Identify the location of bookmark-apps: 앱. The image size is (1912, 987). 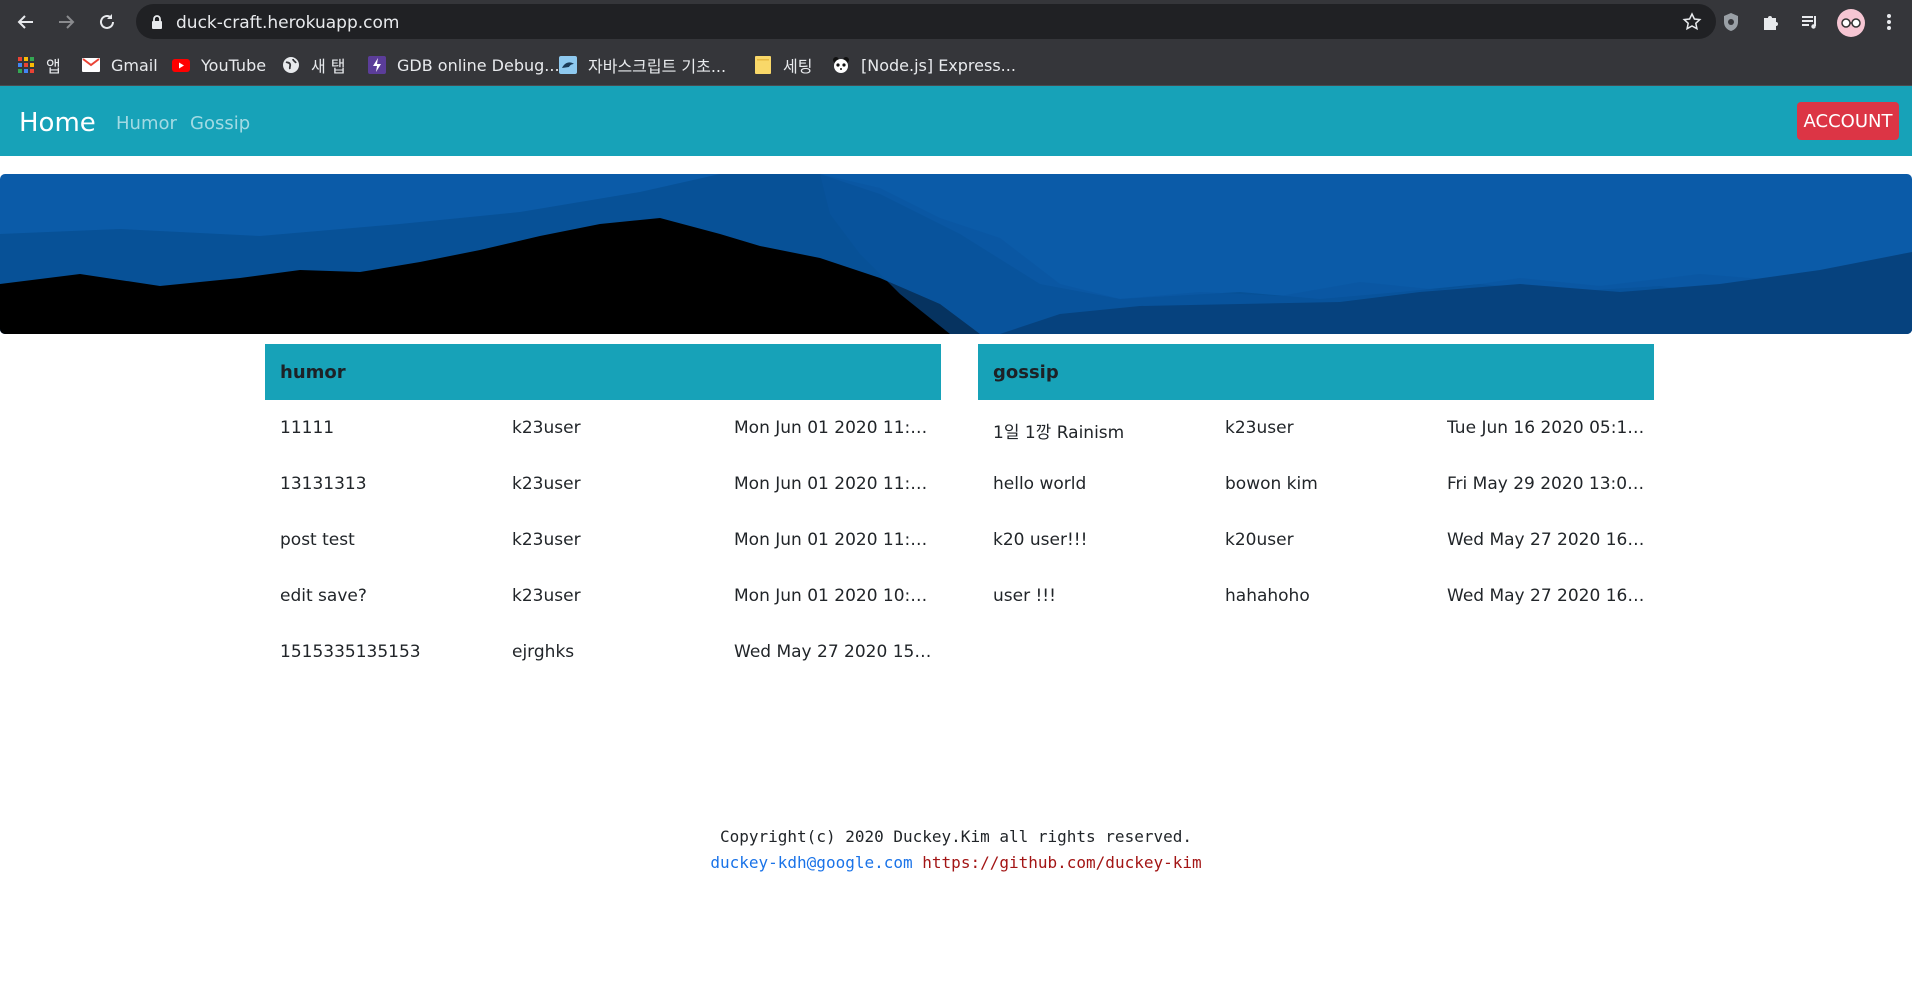
(39, 65).